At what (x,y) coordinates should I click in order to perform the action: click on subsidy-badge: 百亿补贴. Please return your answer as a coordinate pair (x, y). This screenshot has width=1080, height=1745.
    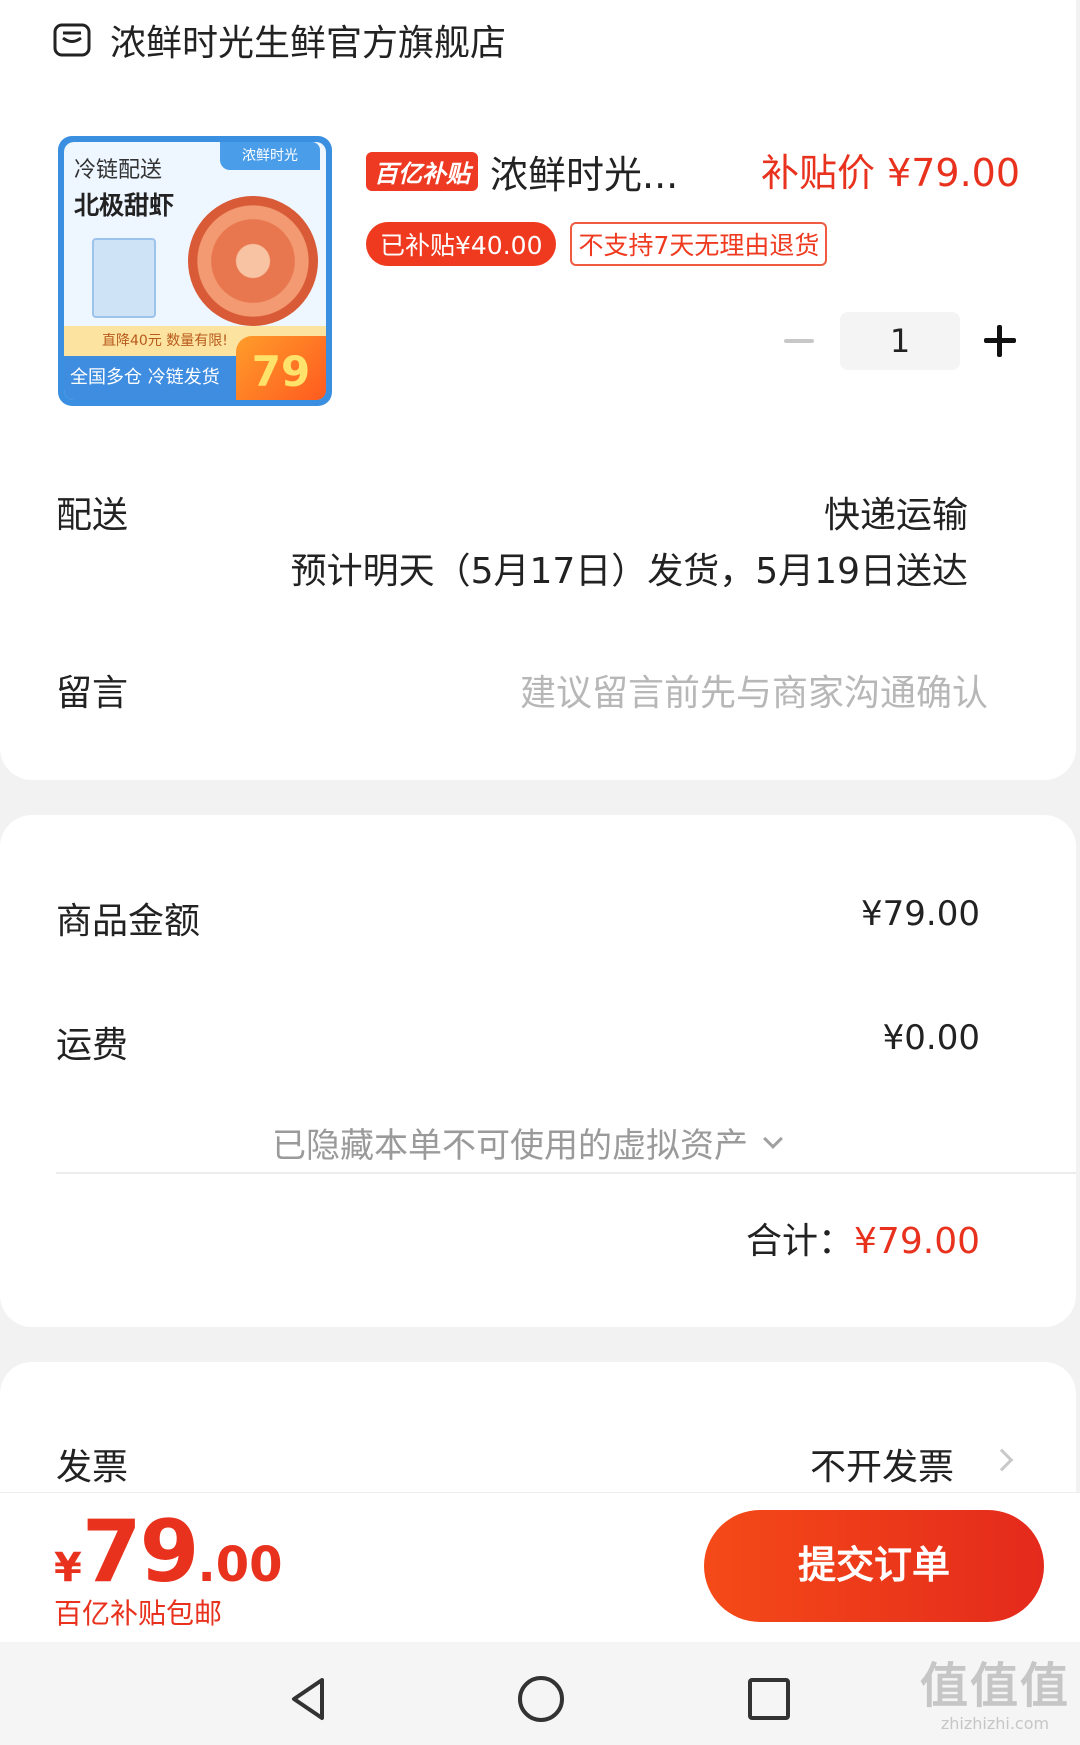
    Looking at the image, I should click on (422, 171).